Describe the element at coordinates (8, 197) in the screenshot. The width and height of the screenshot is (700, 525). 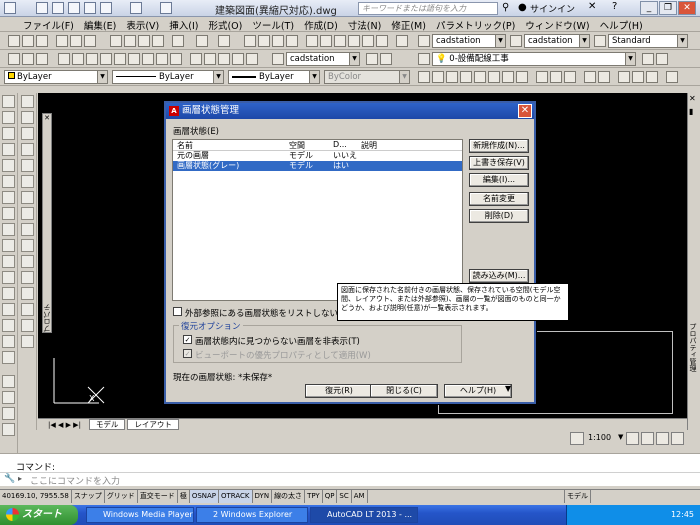
I see `circle-icon` at that location.